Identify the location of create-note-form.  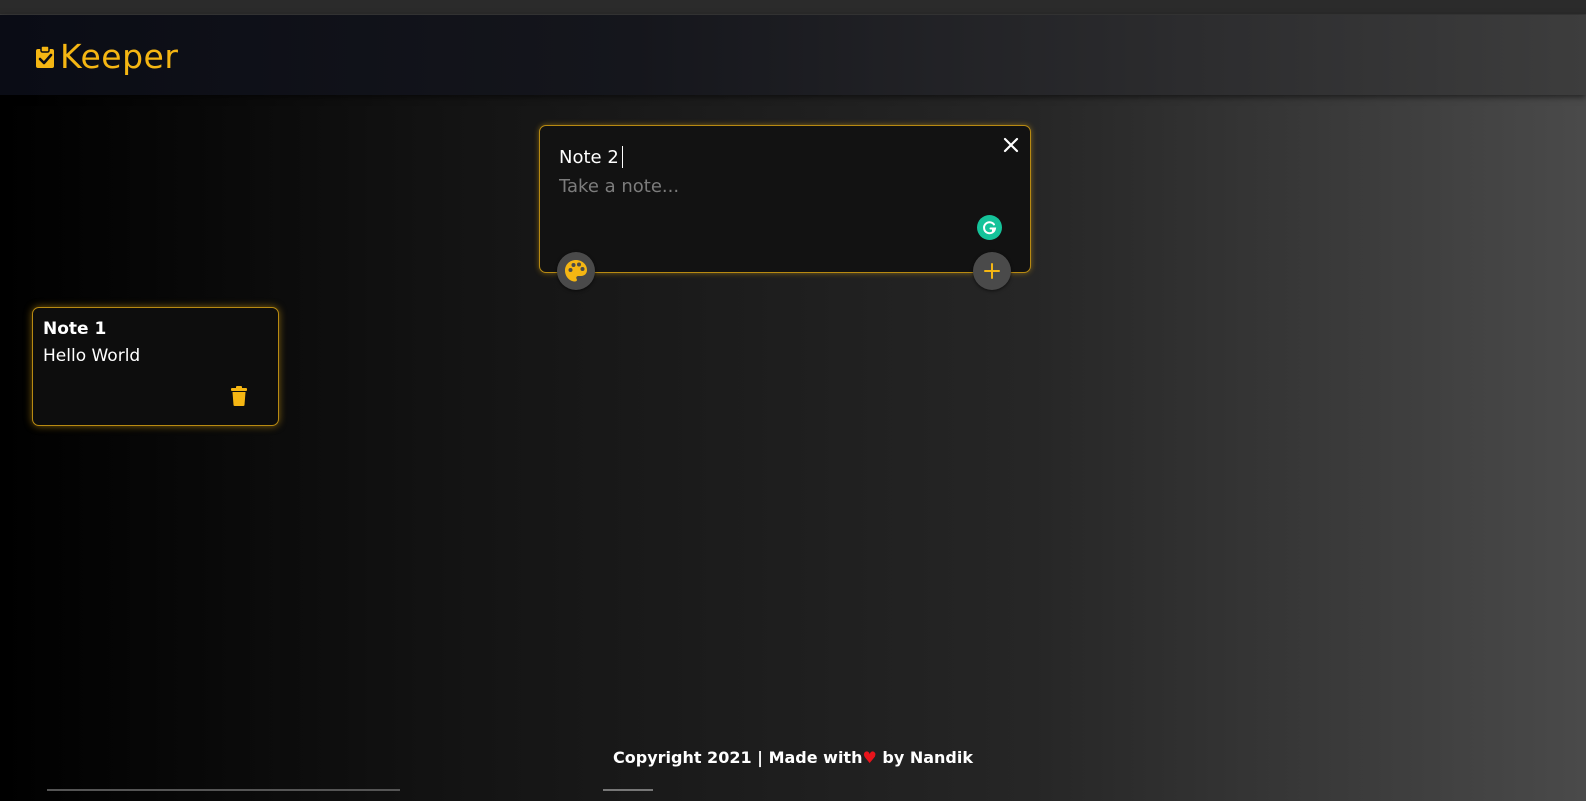
(785, 199).